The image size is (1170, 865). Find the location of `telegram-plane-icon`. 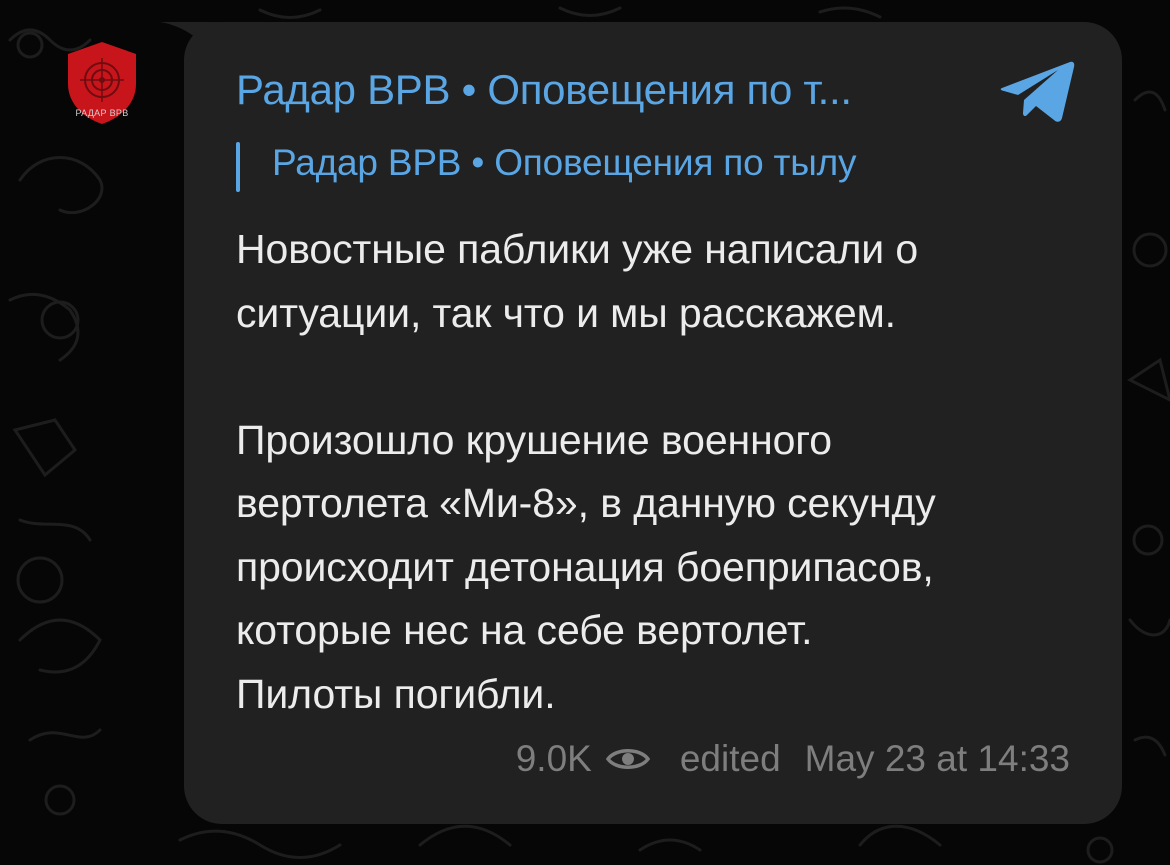

telegram-plane-icon is located at coordinates (1037, 91).